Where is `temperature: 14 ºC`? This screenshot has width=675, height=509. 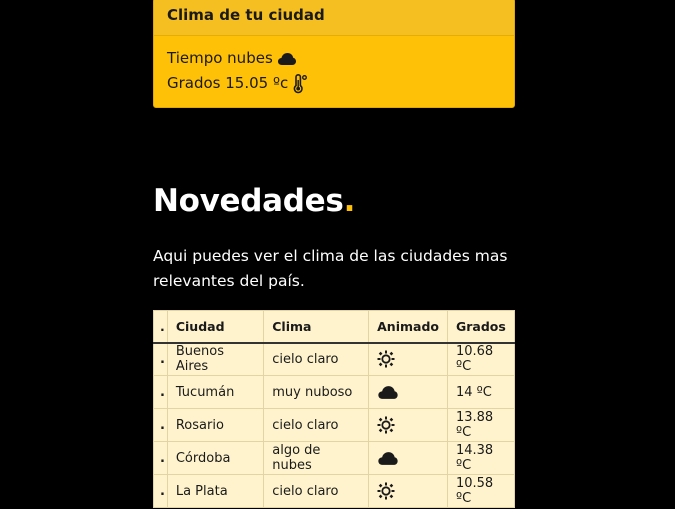 temperature: 14 ºC is located at coordinates (481, 392).